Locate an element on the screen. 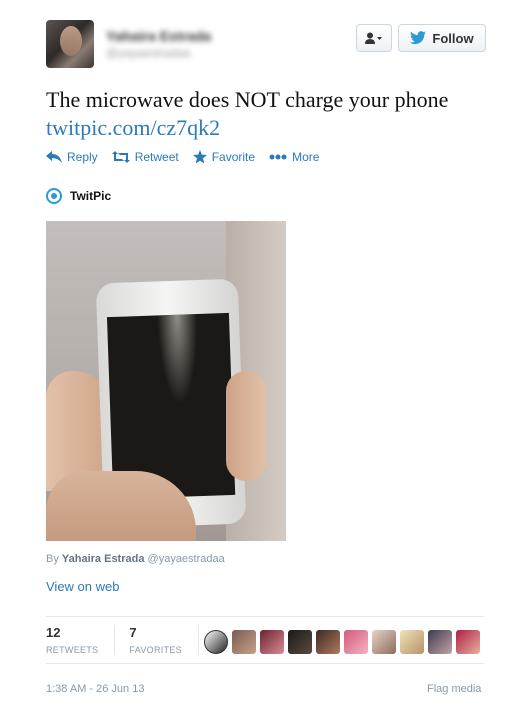 The width and height of the screenshot is (531, 721). user-actions-button is located at coordinates (374, 38).